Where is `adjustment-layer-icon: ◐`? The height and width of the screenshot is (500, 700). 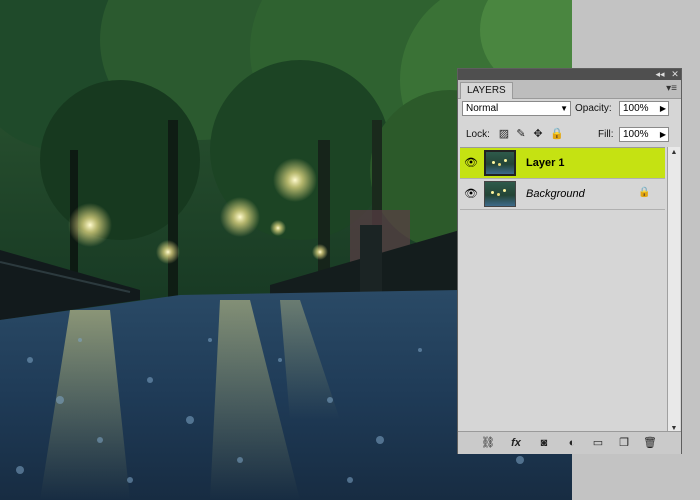 adjustment-layer-icon: ◐ is located at coordinates (572, 443).